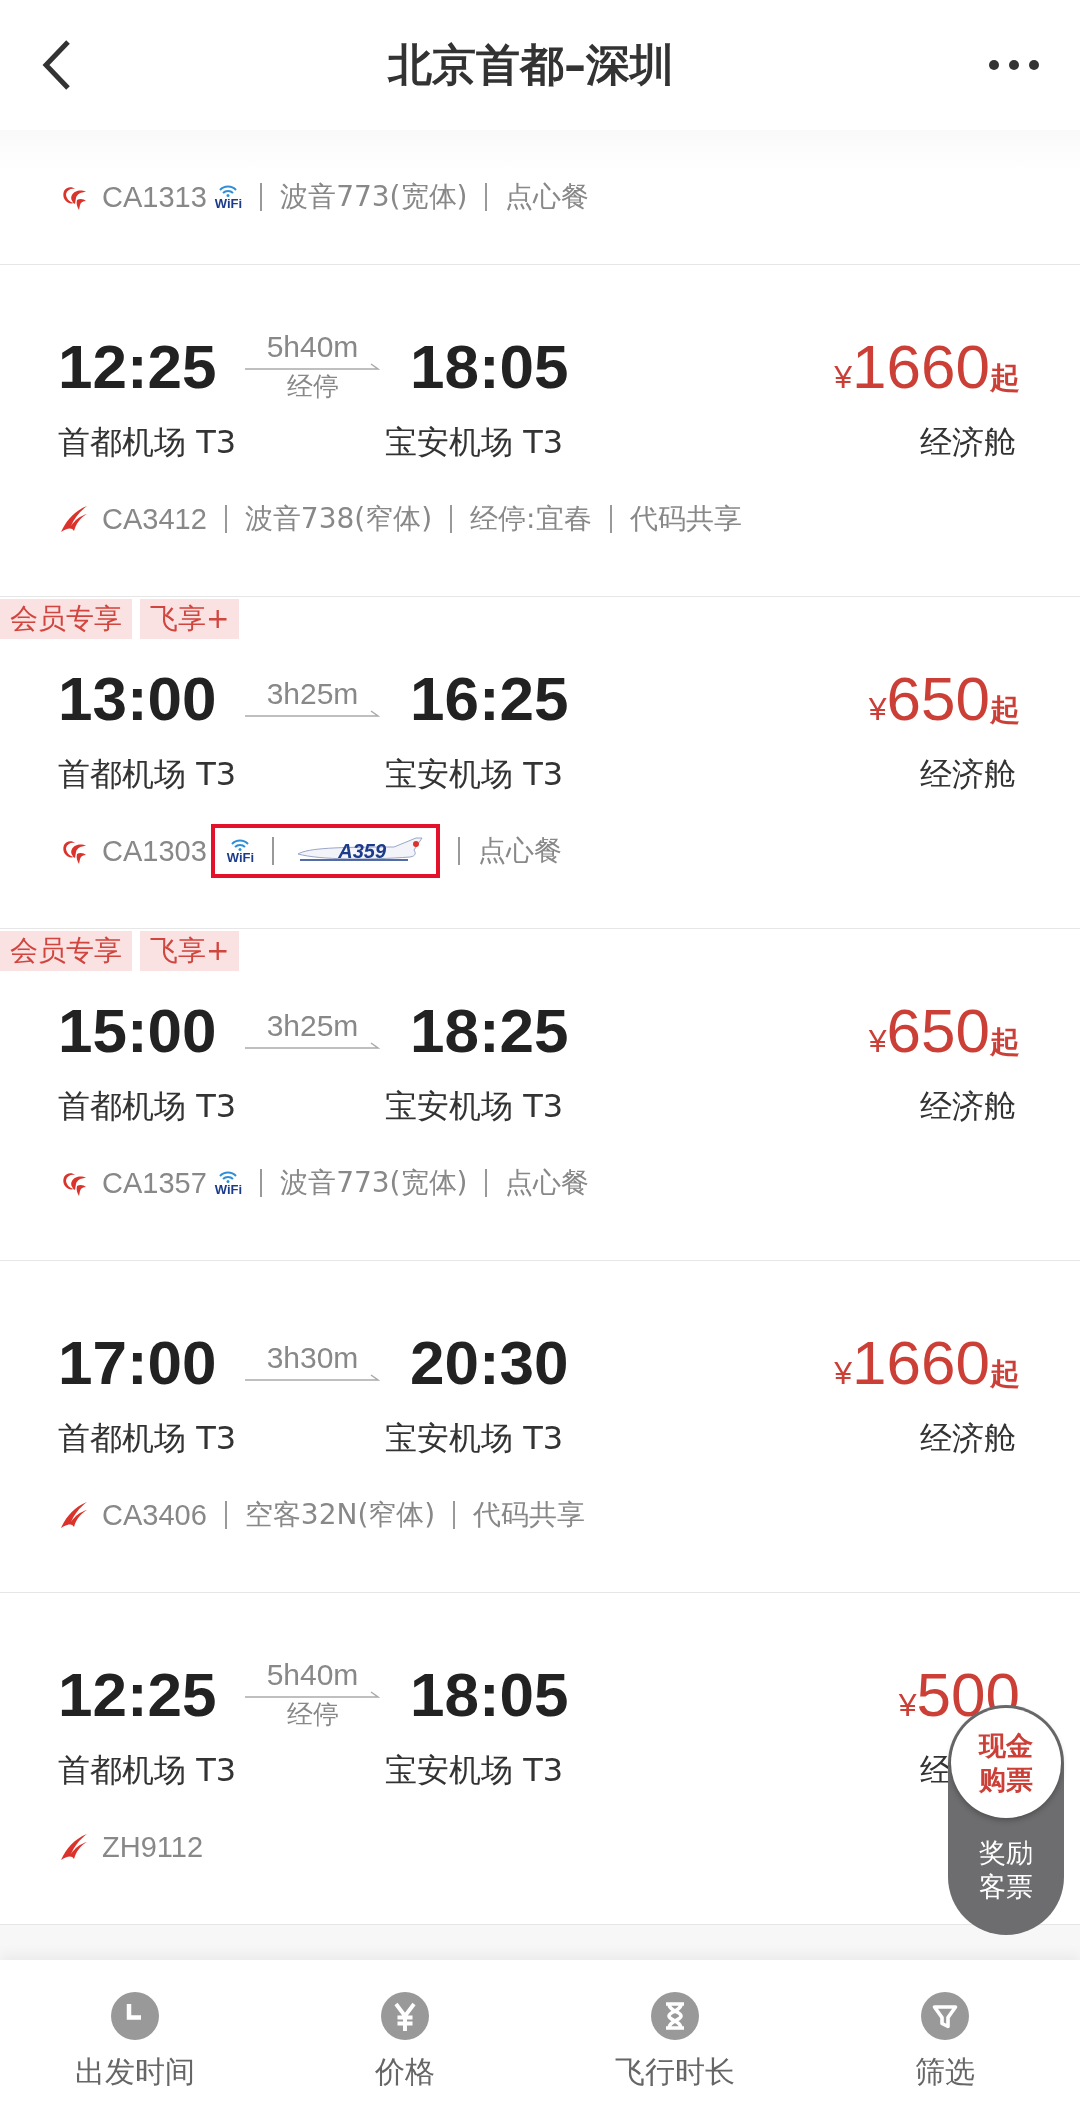 The height and width of the screenshot is (2122, 1080). What do you see at coordinates (154, 519) in the screenshot?
I see `flight-number: CA3412` at bounding box center [154, 519].